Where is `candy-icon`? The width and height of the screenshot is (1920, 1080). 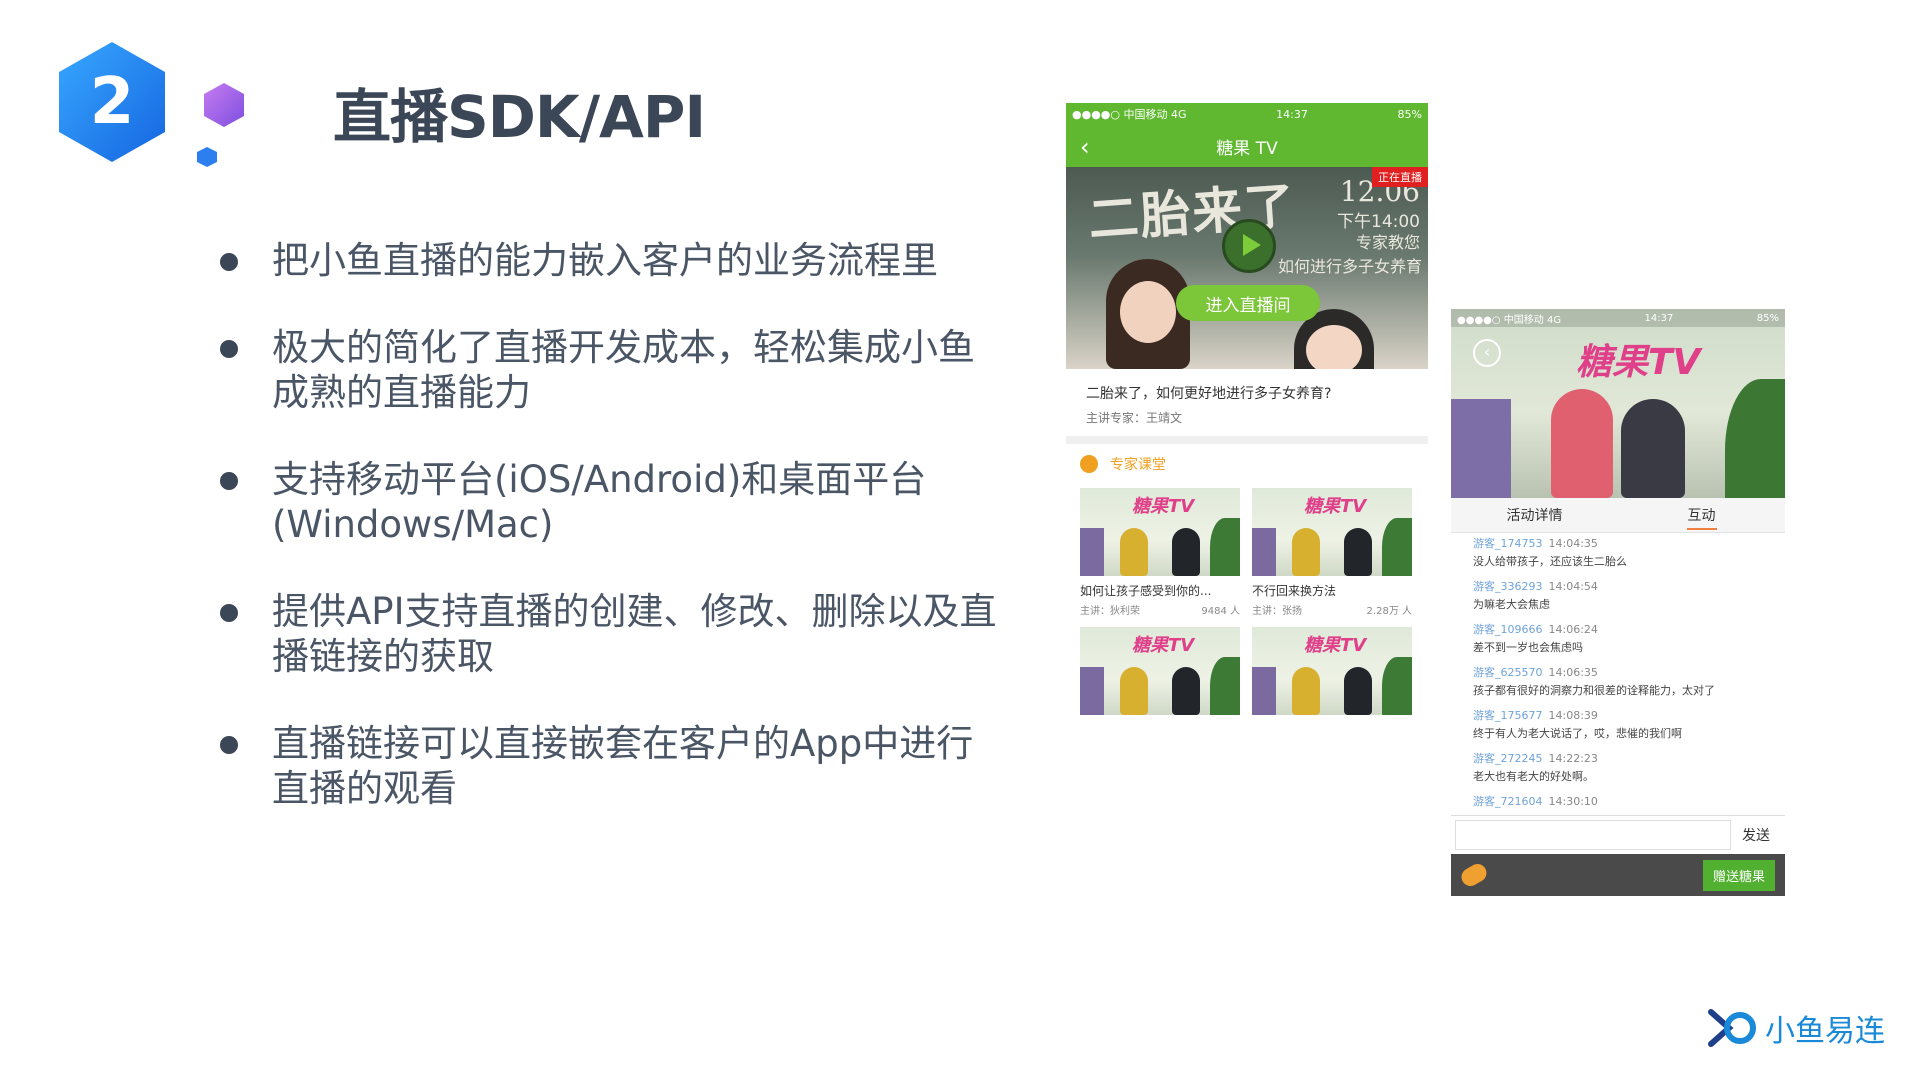
candy-icon is located at coordinates (1474, 875).